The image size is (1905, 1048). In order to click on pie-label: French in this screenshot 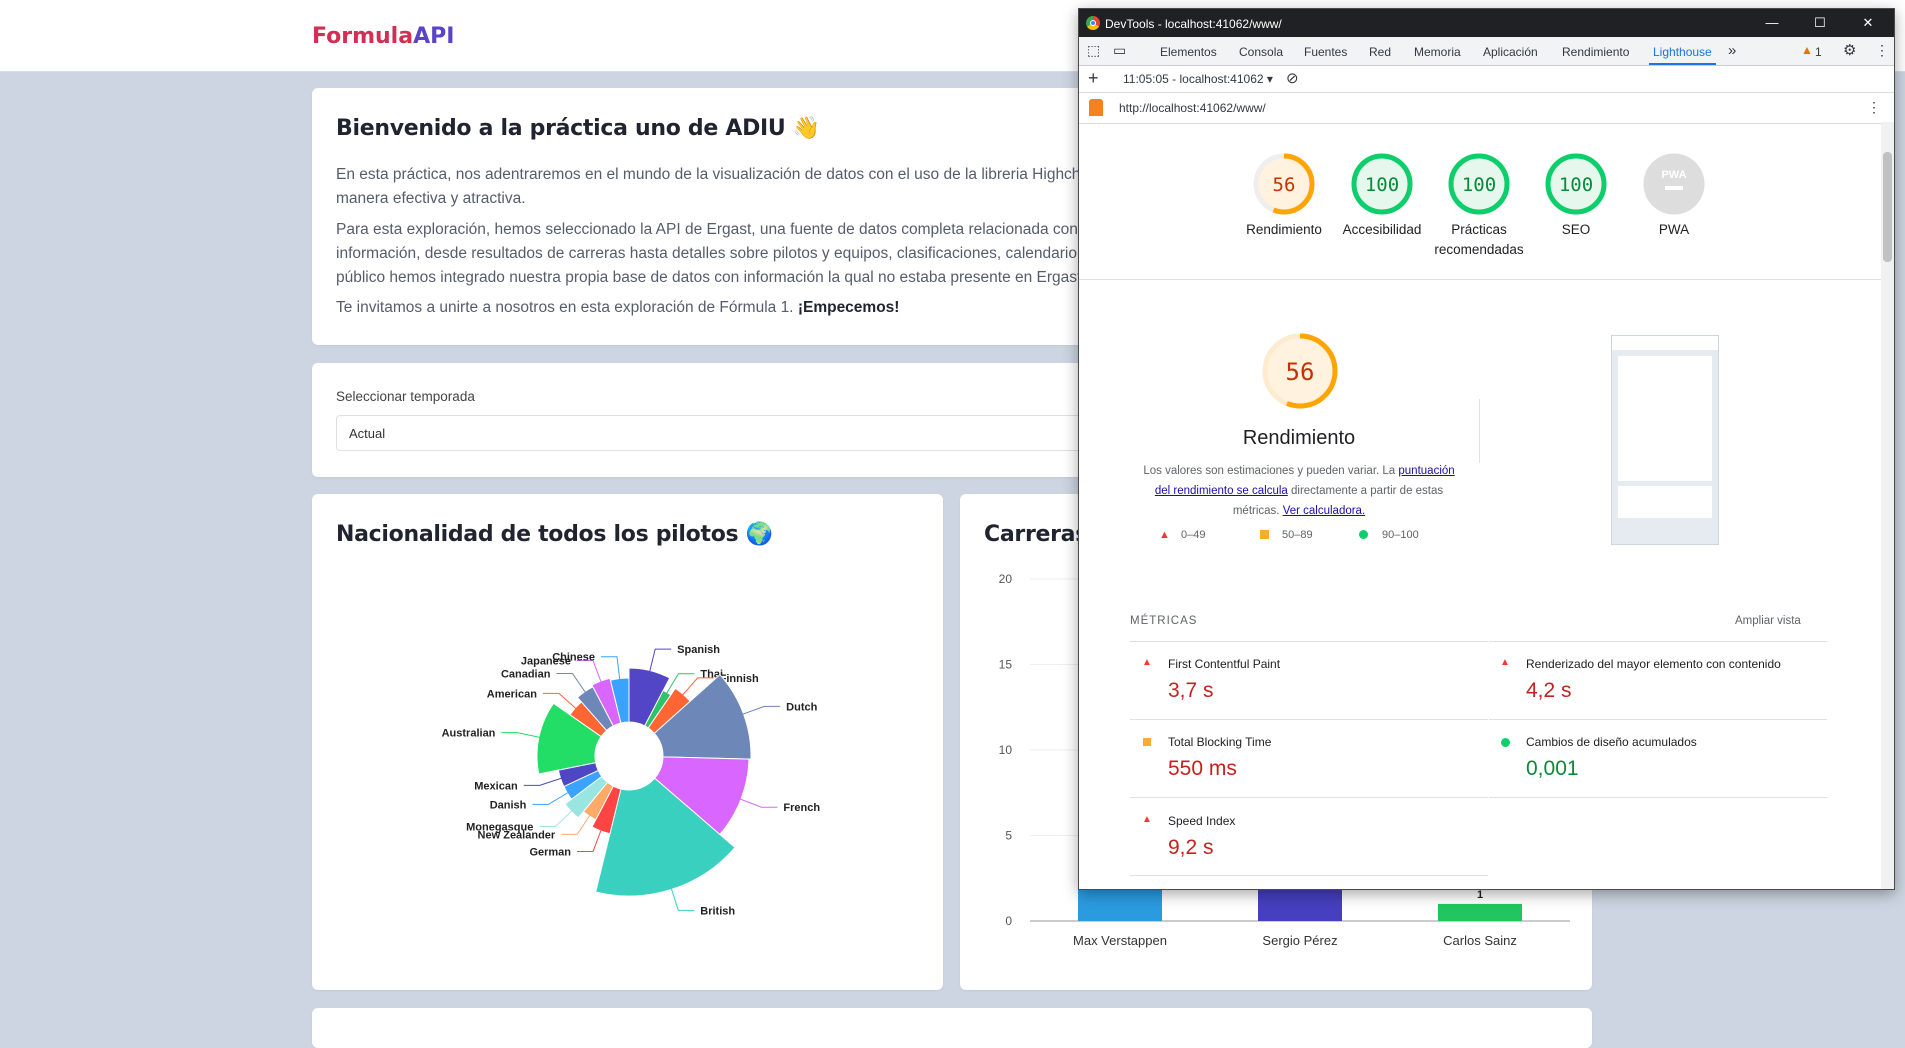, I will do `click(801, 808)`.